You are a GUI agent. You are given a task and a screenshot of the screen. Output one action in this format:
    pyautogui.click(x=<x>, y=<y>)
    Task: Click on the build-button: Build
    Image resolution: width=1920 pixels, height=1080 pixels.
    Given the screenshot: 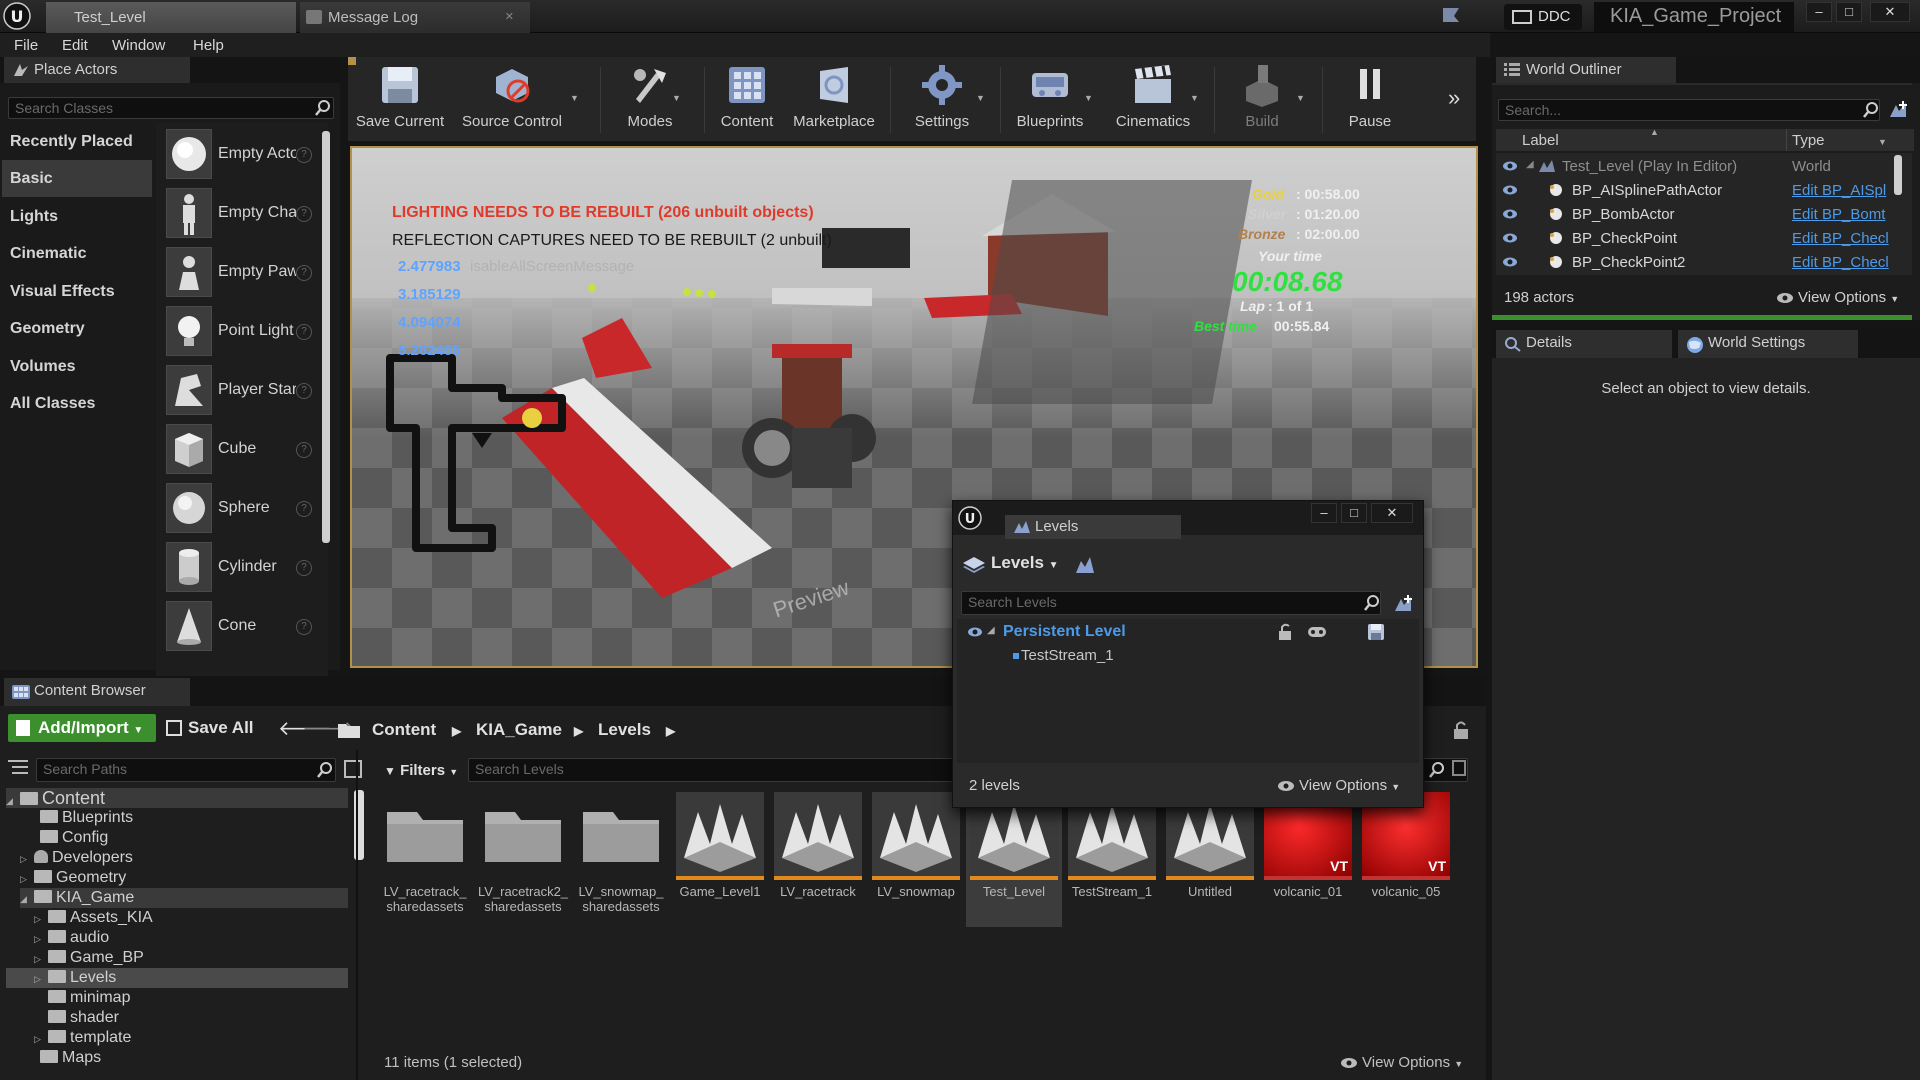 What is the action you would take?
    pyautogui.click(x=1262, y=101)
    